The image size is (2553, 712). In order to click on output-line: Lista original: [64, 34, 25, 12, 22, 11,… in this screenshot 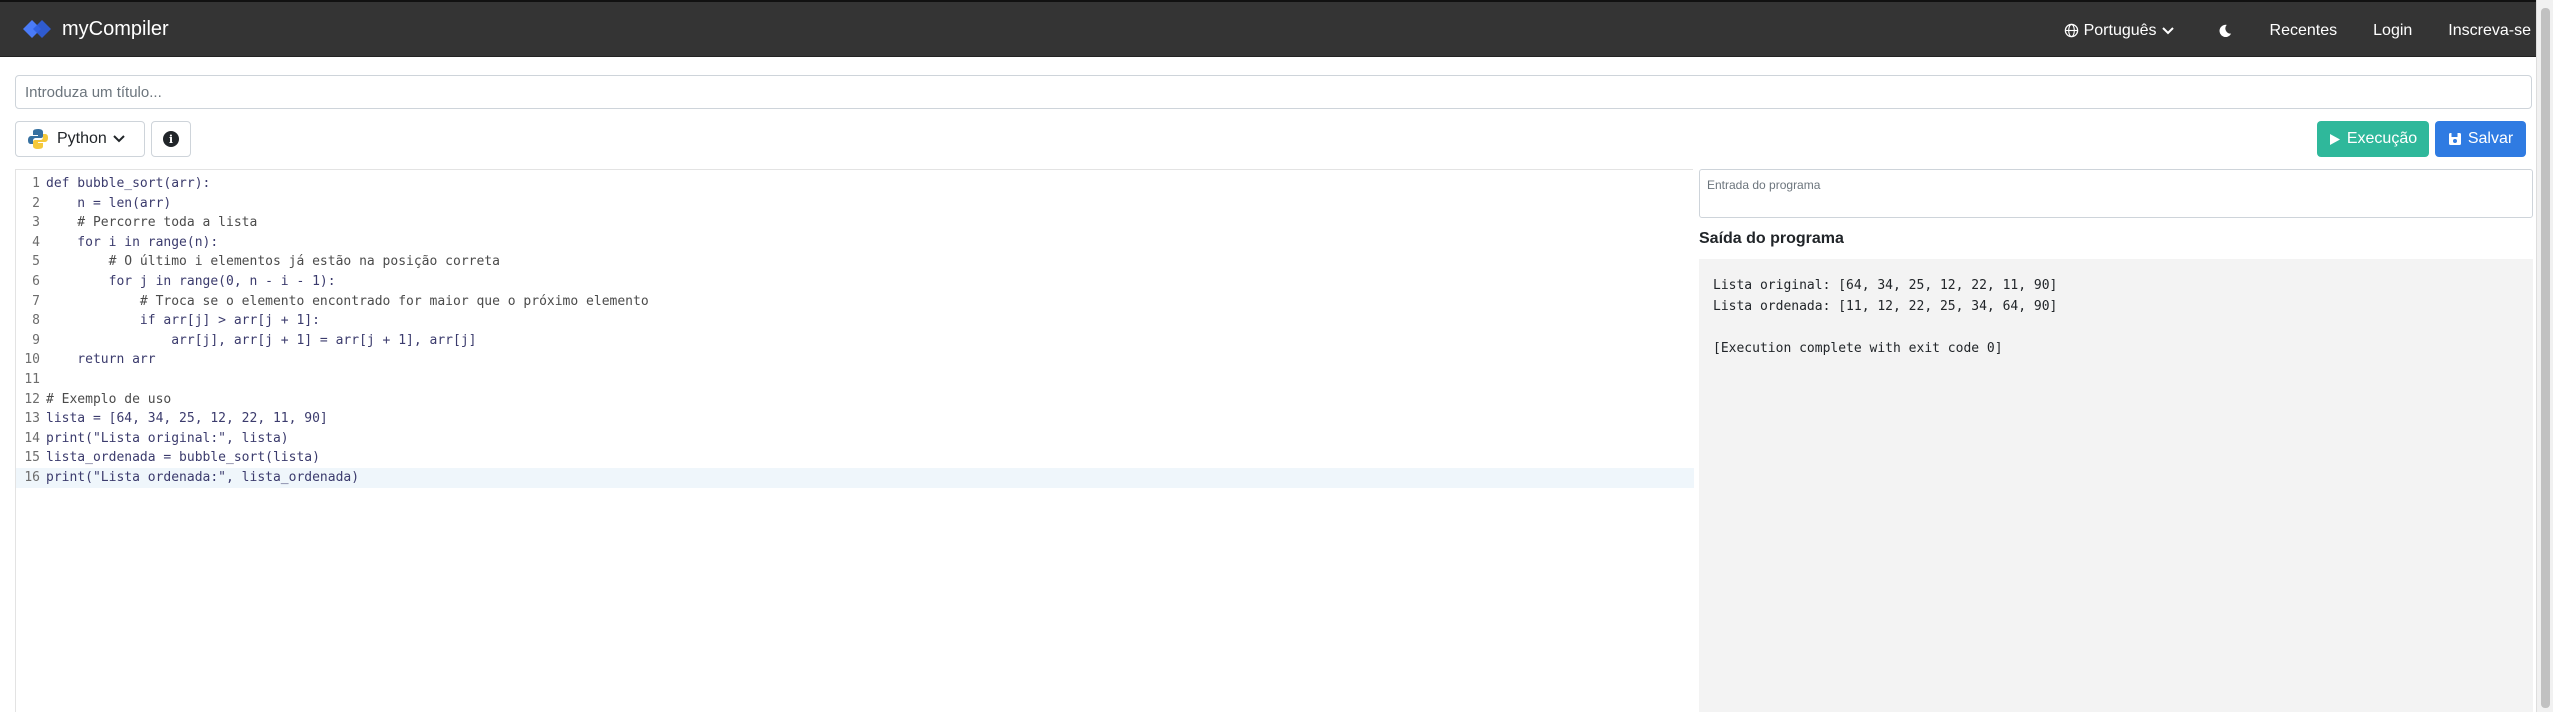, I will do `click(1885, 285)`.